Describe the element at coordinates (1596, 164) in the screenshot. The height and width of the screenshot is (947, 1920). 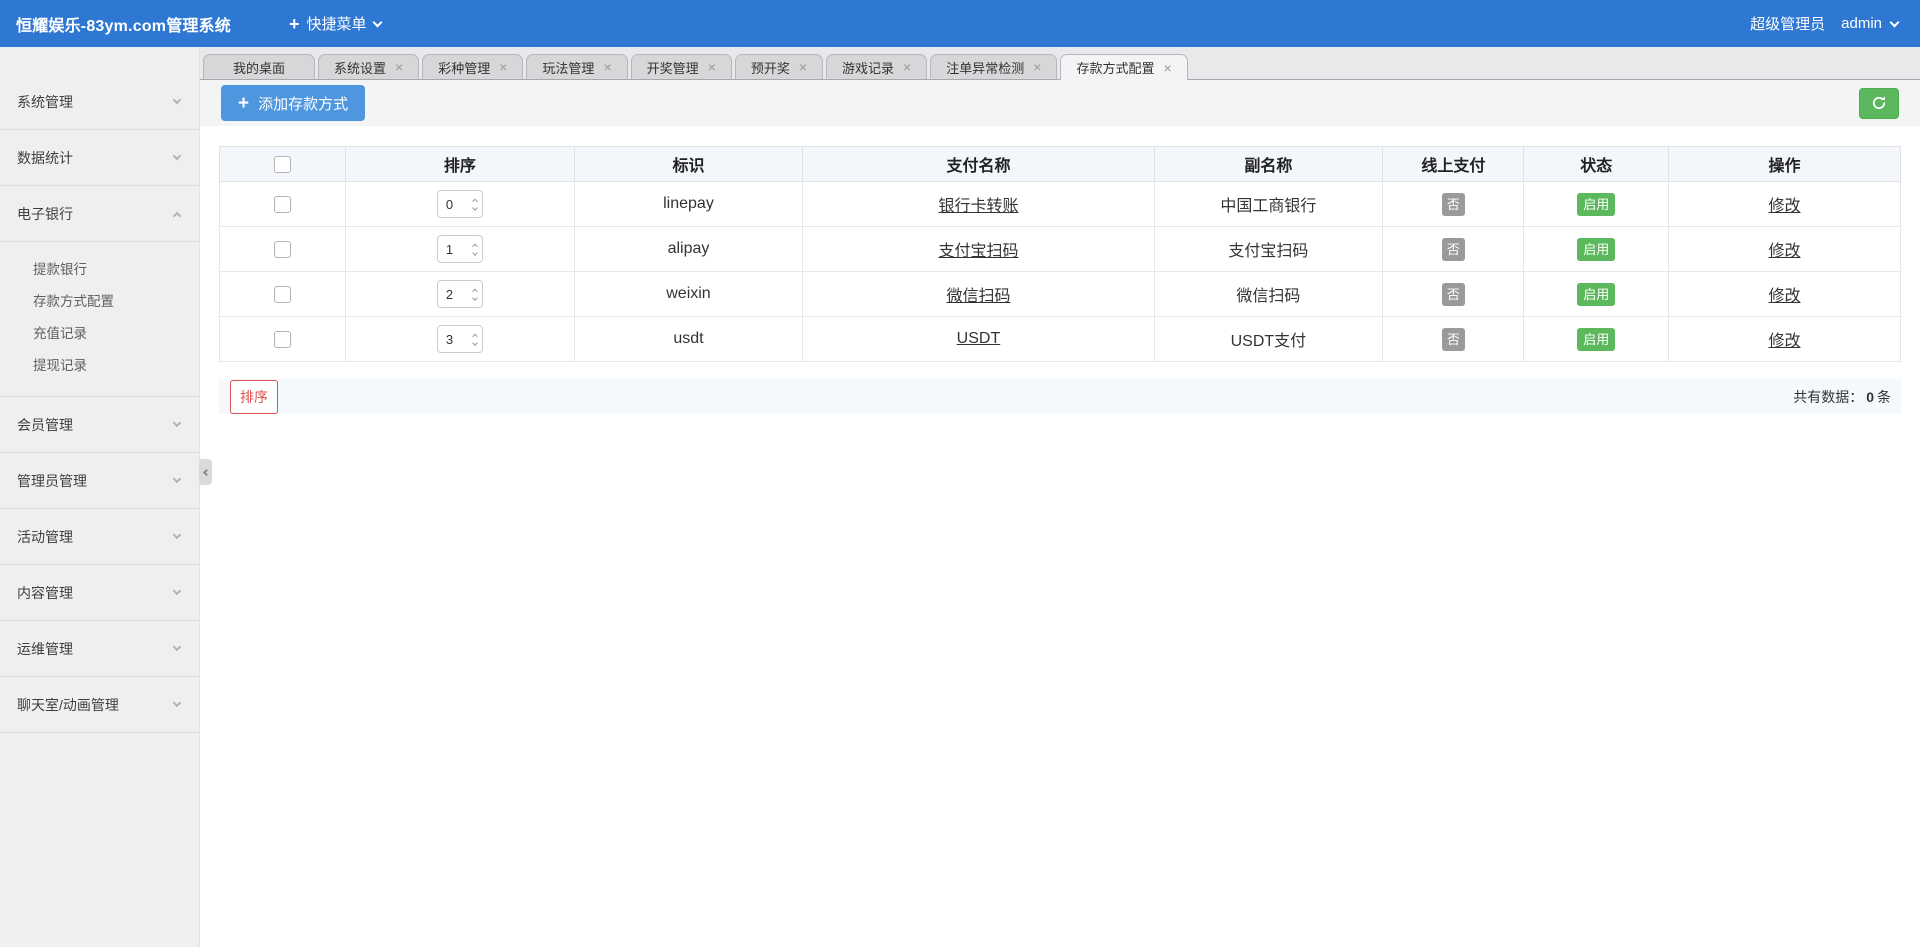
I see `column-header-5: 状态` at that location.